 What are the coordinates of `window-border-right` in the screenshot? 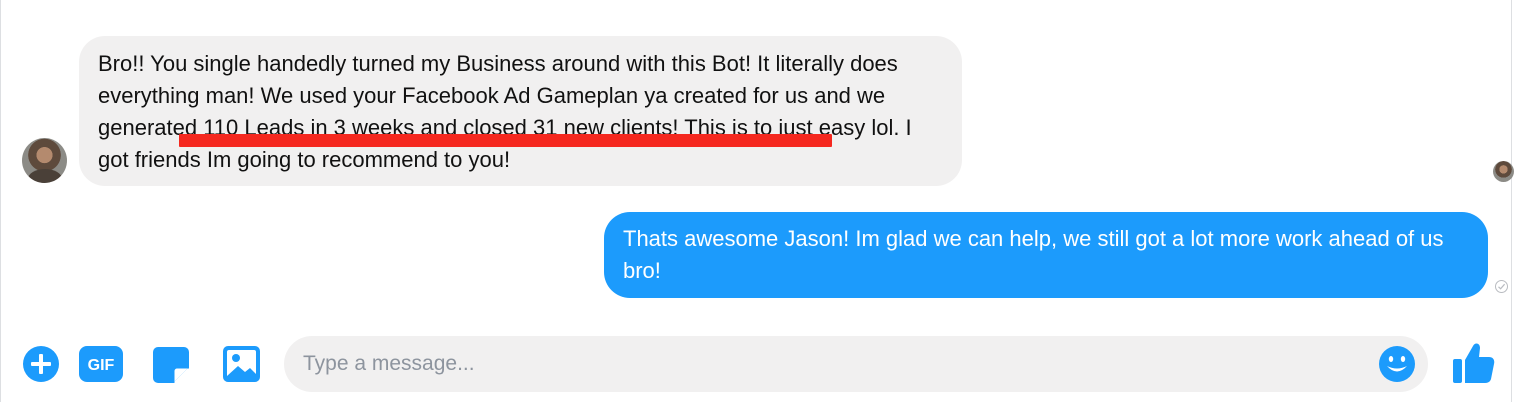 It's located at (1511, 201).